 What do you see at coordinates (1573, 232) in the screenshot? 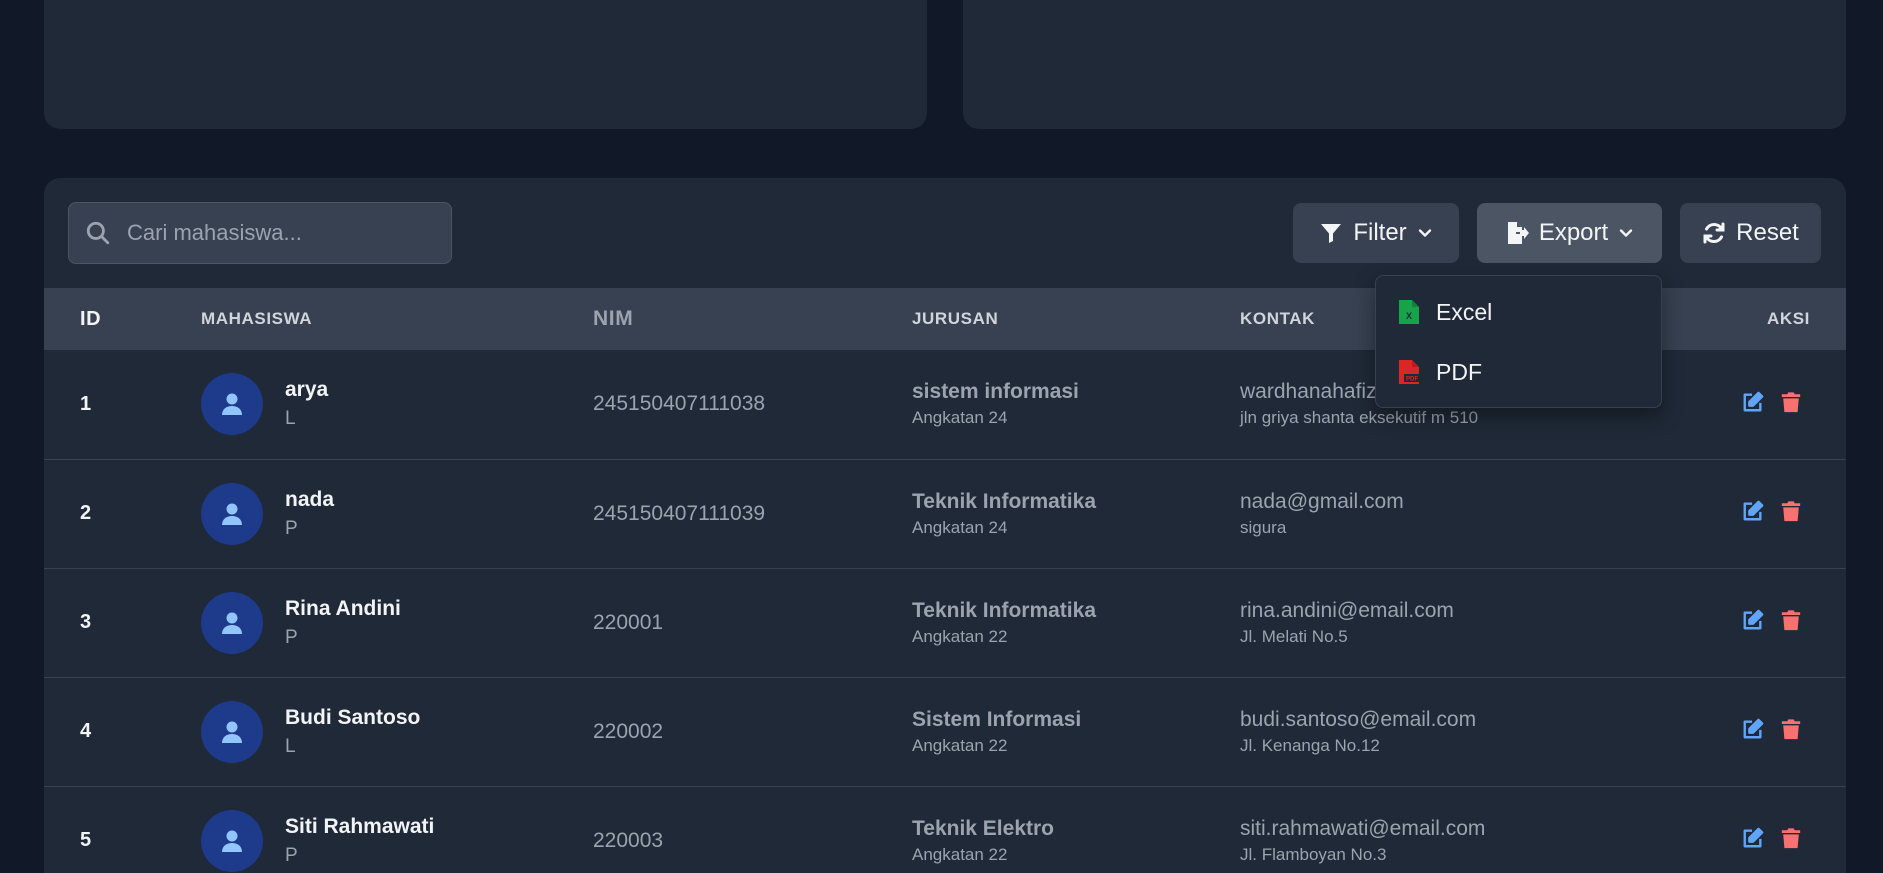
I see `export-label: Export` at bounding box center [1573, 232].